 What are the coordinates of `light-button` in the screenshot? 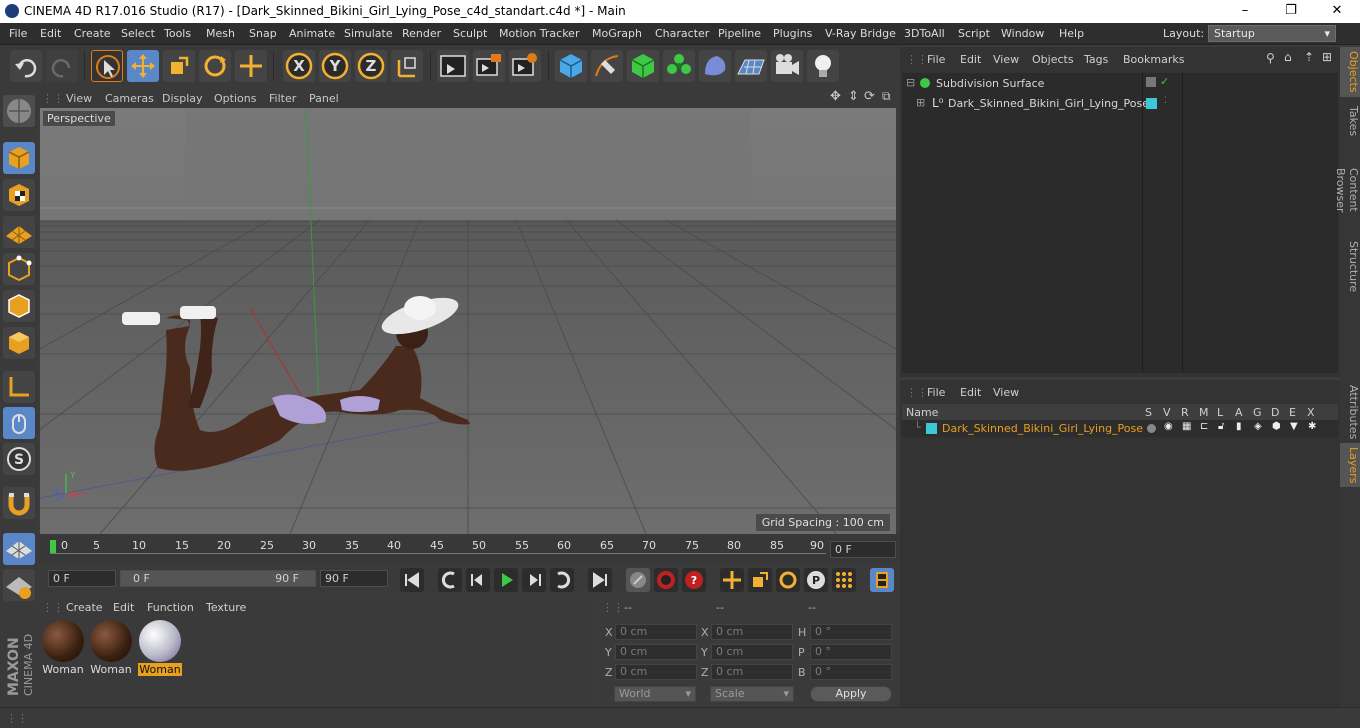 It's located at (823, 66).